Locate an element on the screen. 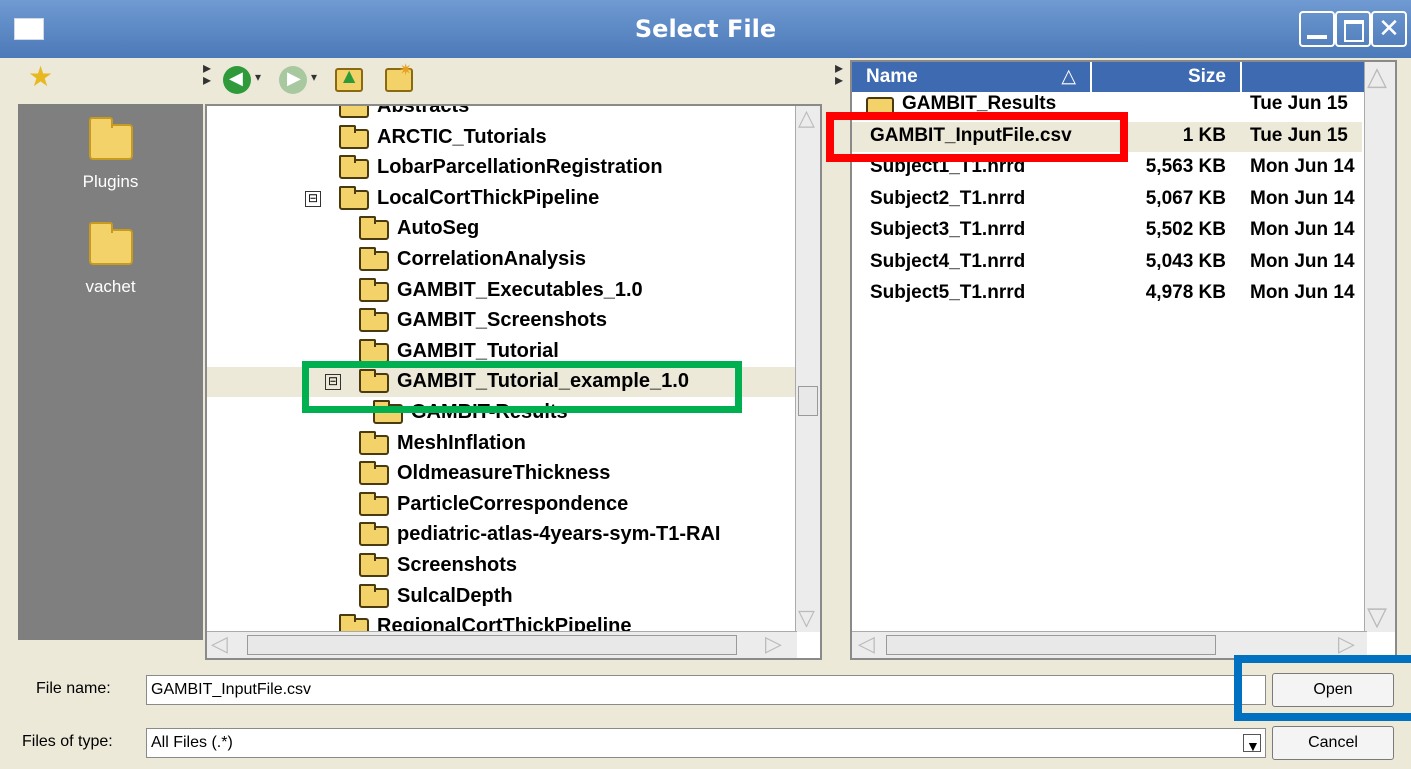 This screenshot has width=1411, height=769. column-header-size: Size is located at coordinates (1167, 77).